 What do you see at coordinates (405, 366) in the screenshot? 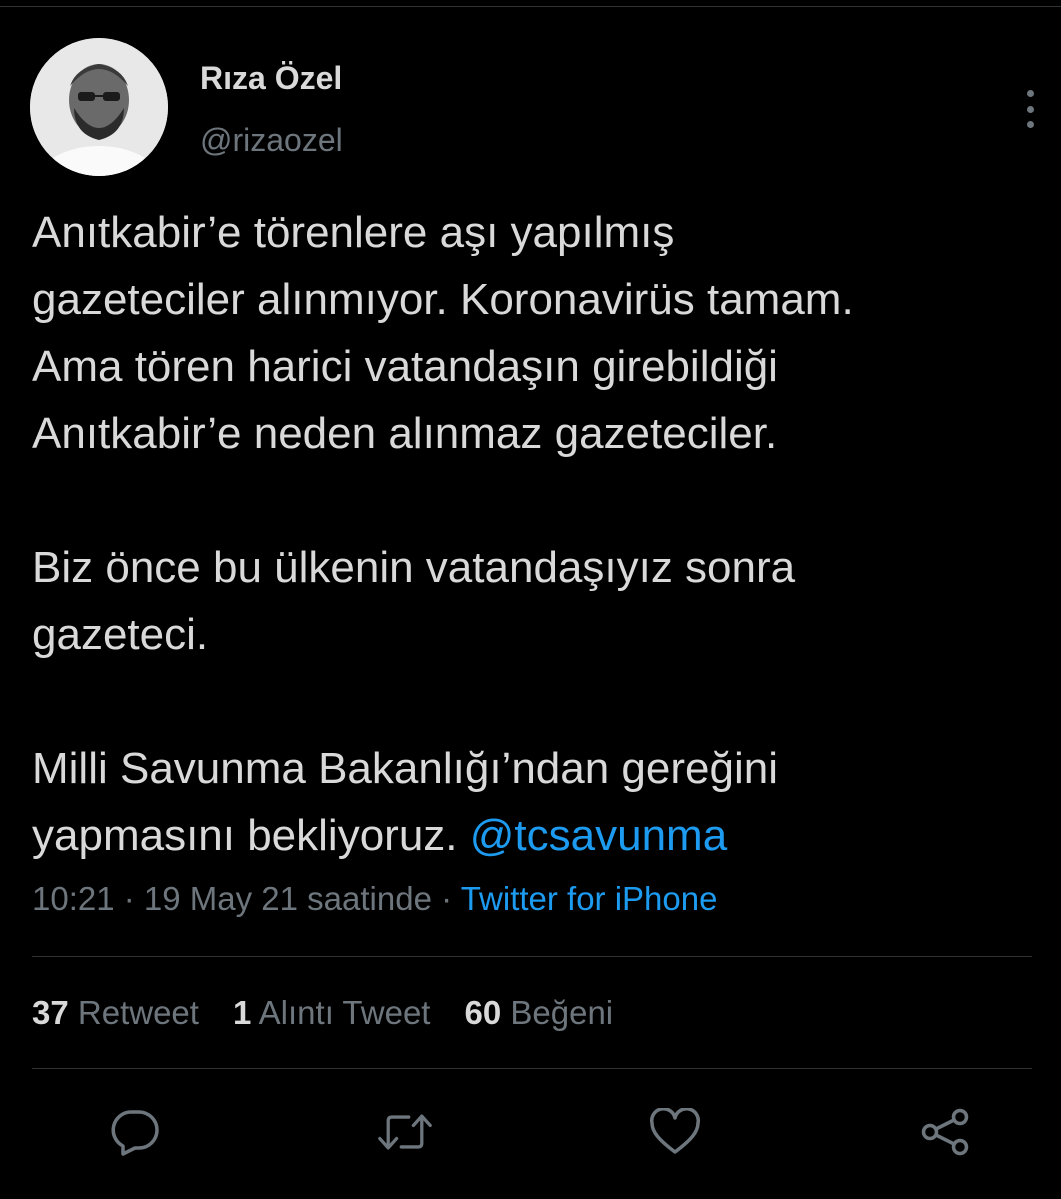
I see `tweet-line: Ama tören harici vatandaşın girebildiği` at bounding box center [405, 366].